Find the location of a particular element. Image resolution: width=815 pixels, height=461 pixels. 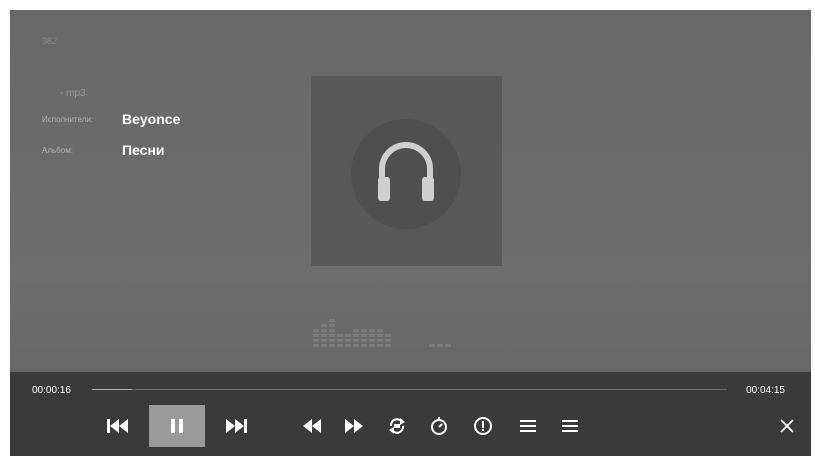

rewind-icon is located at coordinates (312, 426).